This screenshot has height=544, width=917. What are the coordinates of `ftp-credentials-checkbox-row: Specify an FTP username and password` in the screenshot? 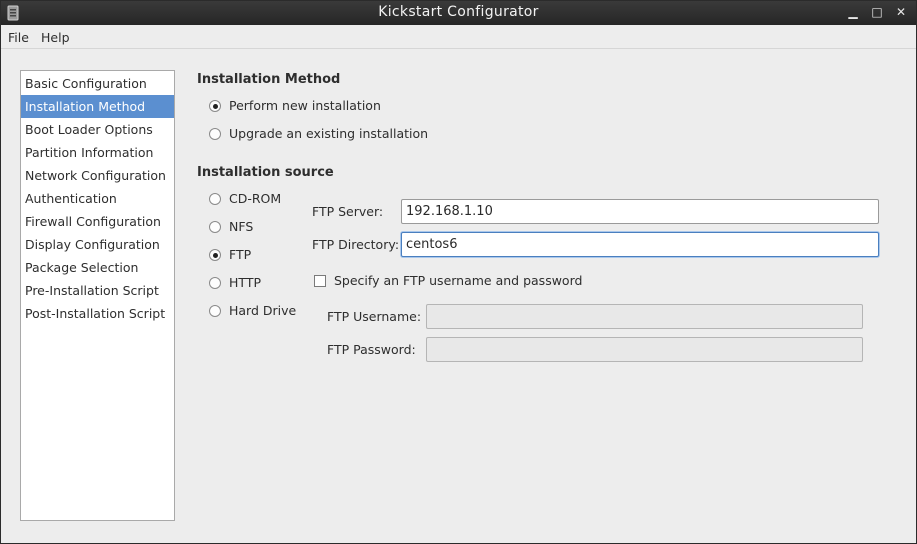 It's located at (448, 280).